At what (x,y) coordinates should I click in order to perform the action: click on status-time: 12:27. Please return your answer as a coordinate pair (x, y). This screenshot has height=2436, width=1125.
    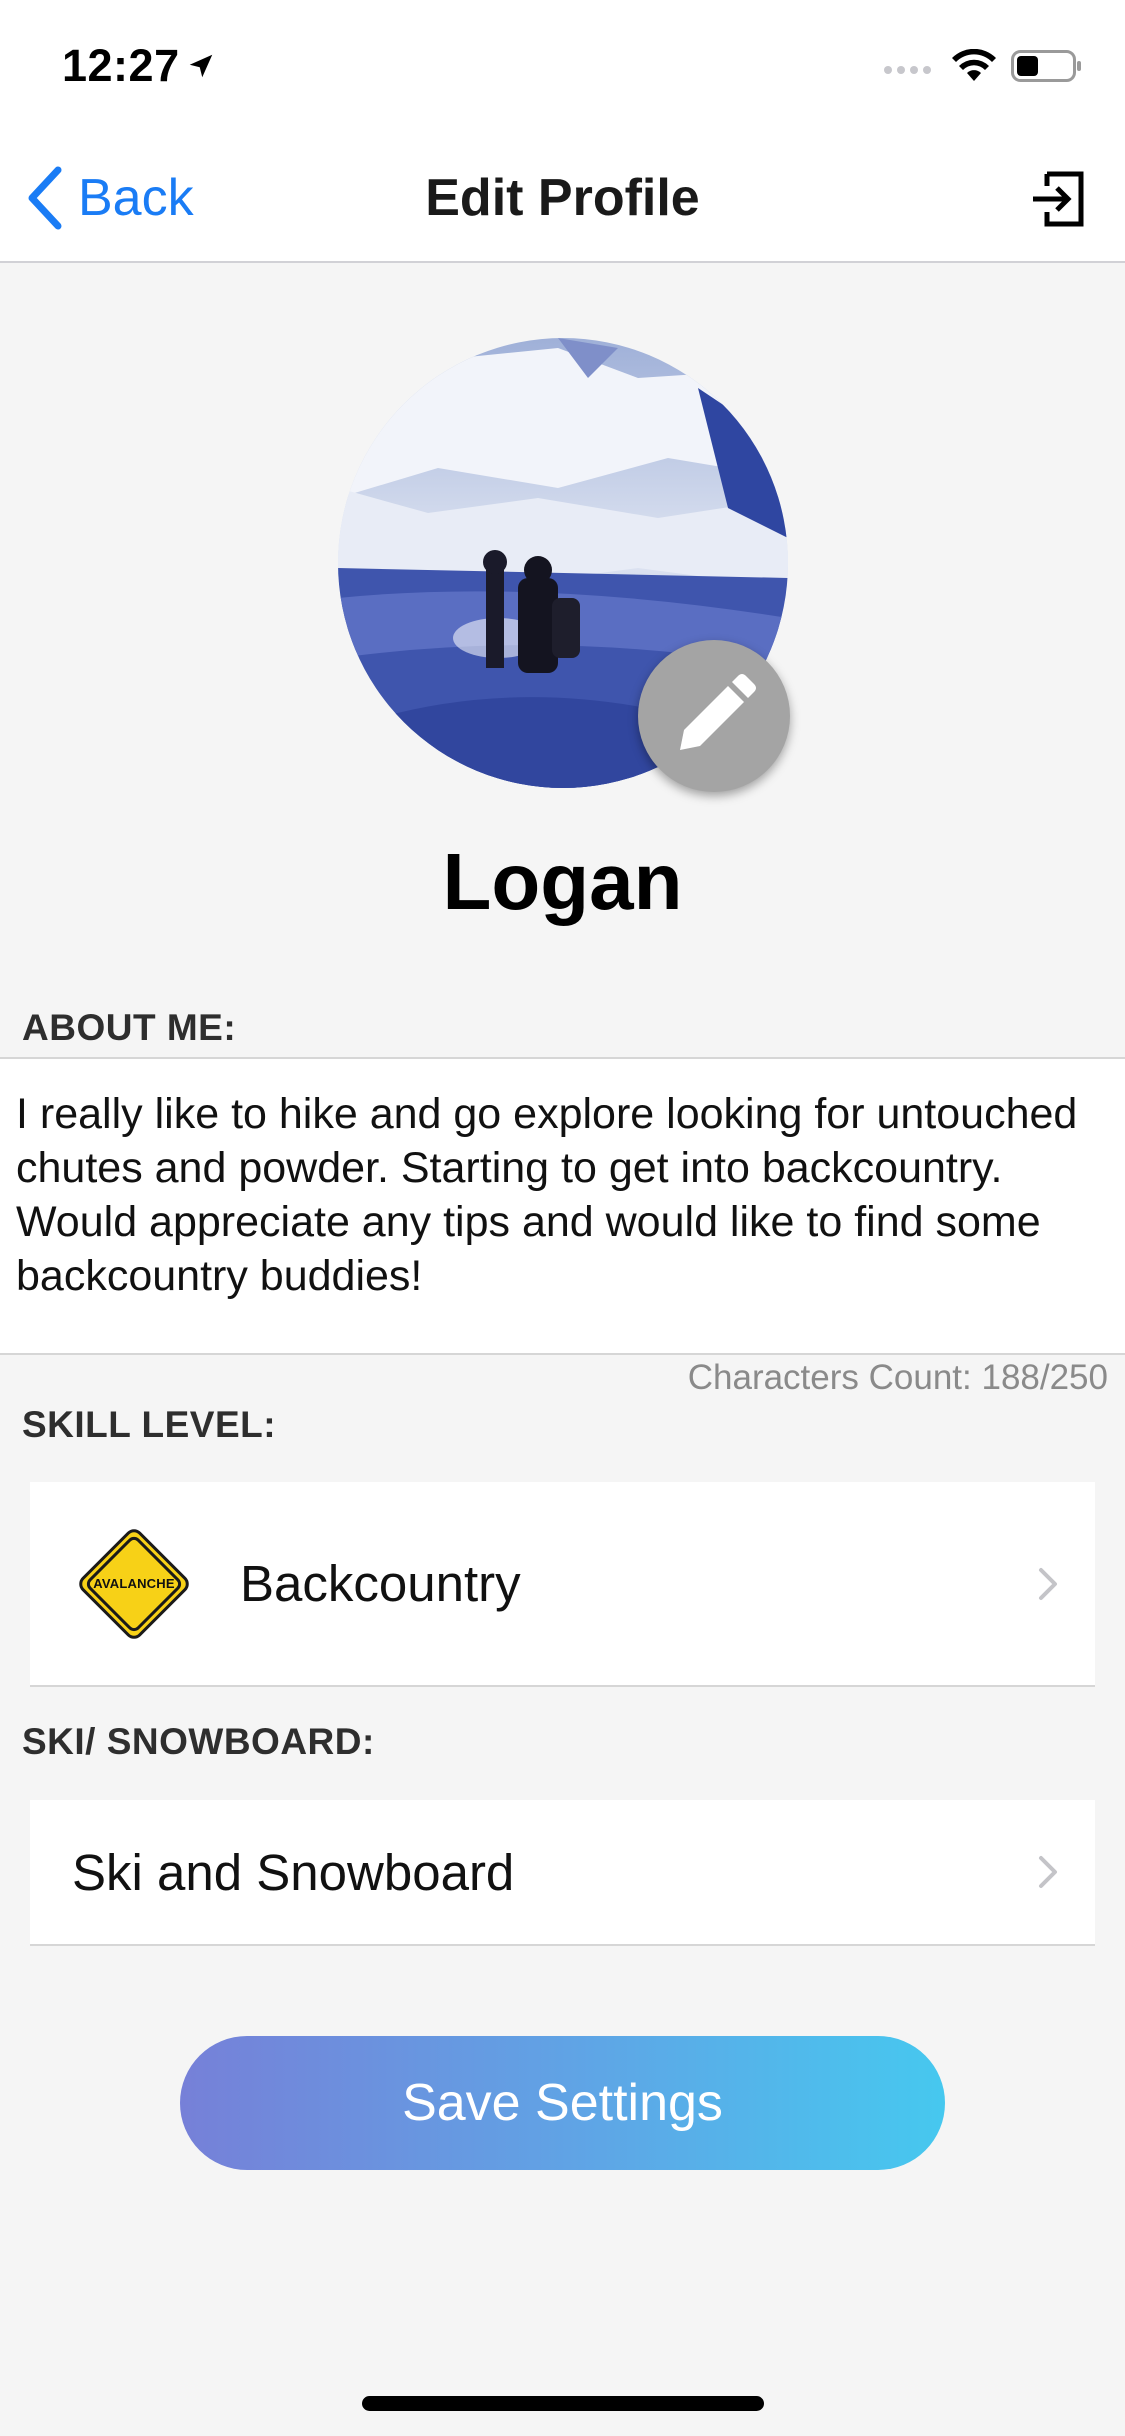
    Looking at the image, I should click on (139, 66).